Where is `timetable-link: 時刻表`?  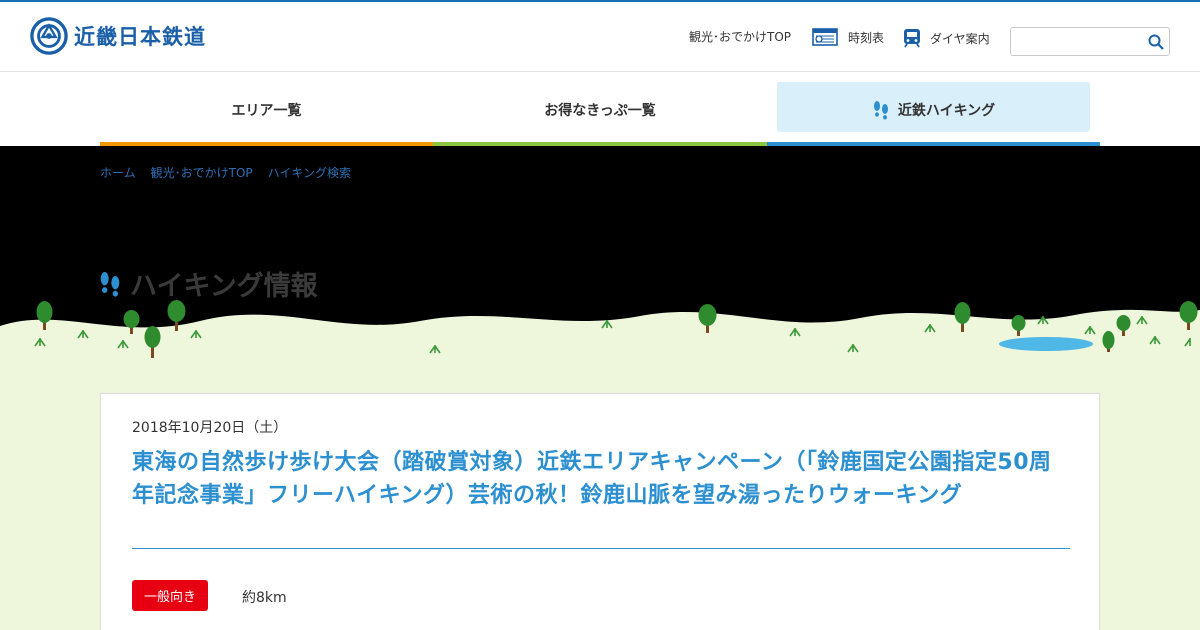 timetable-link: 時刻表 is located at coordinates (848, 37).